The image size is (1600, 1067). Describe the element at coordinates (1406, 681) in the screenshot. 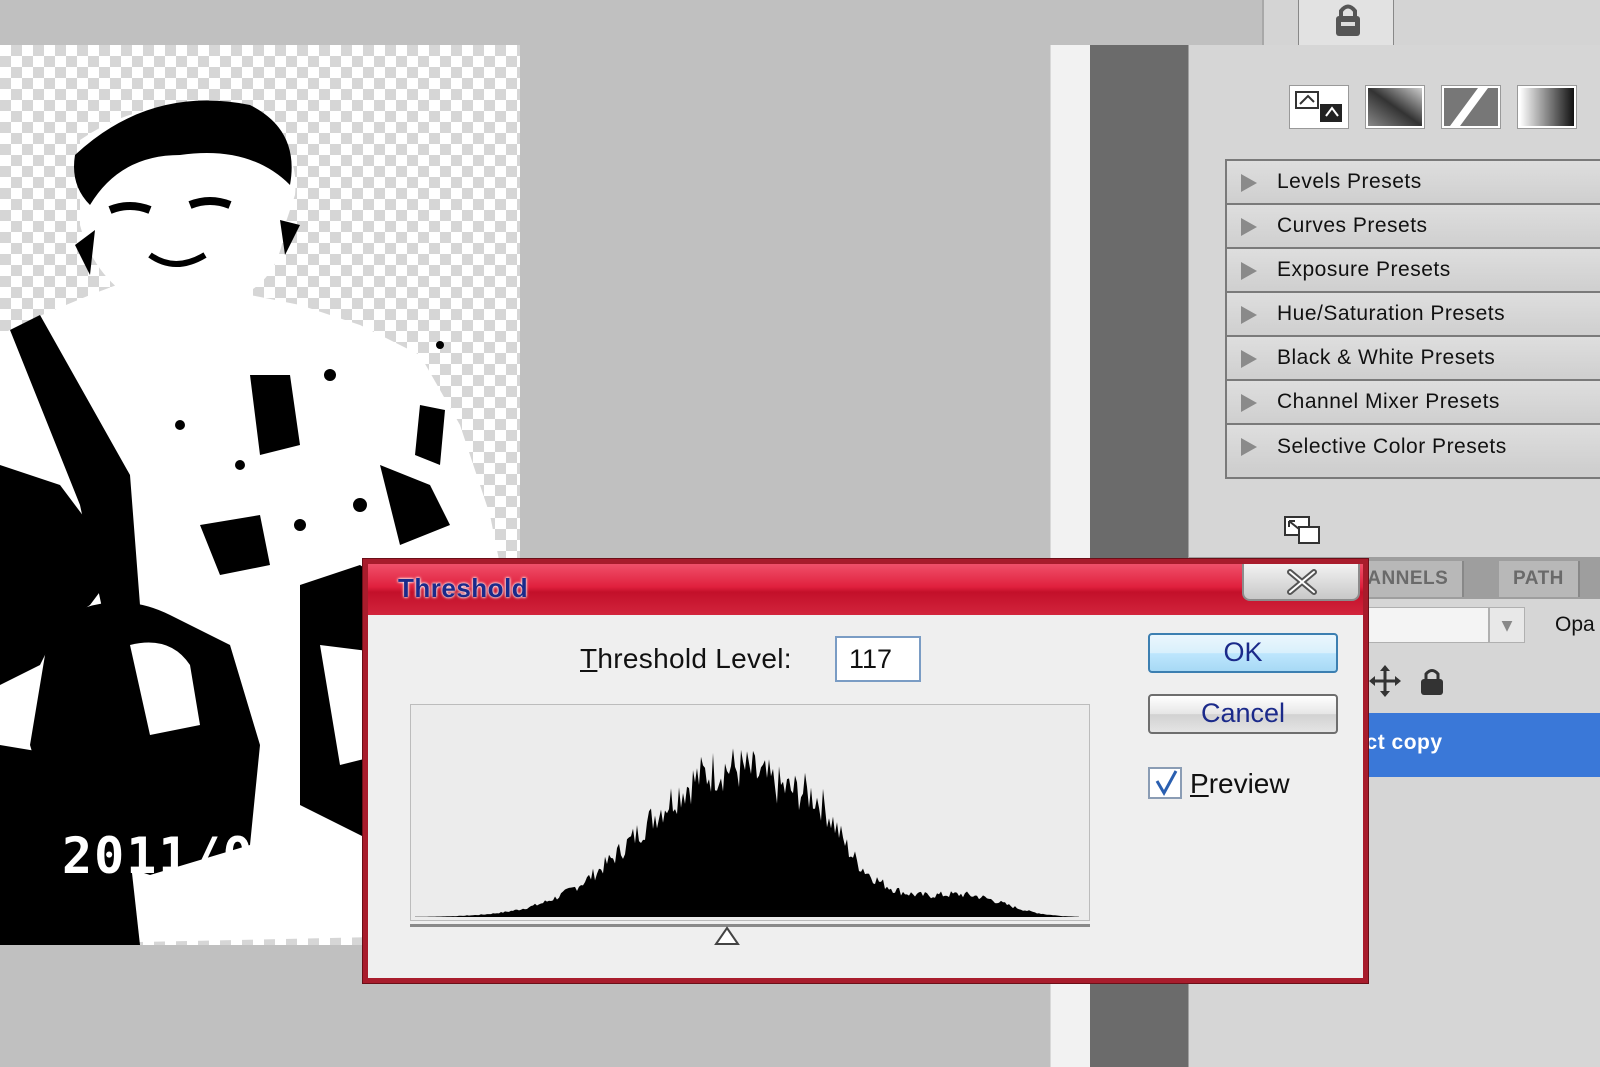

I see `layer-lock-tools` at that location.